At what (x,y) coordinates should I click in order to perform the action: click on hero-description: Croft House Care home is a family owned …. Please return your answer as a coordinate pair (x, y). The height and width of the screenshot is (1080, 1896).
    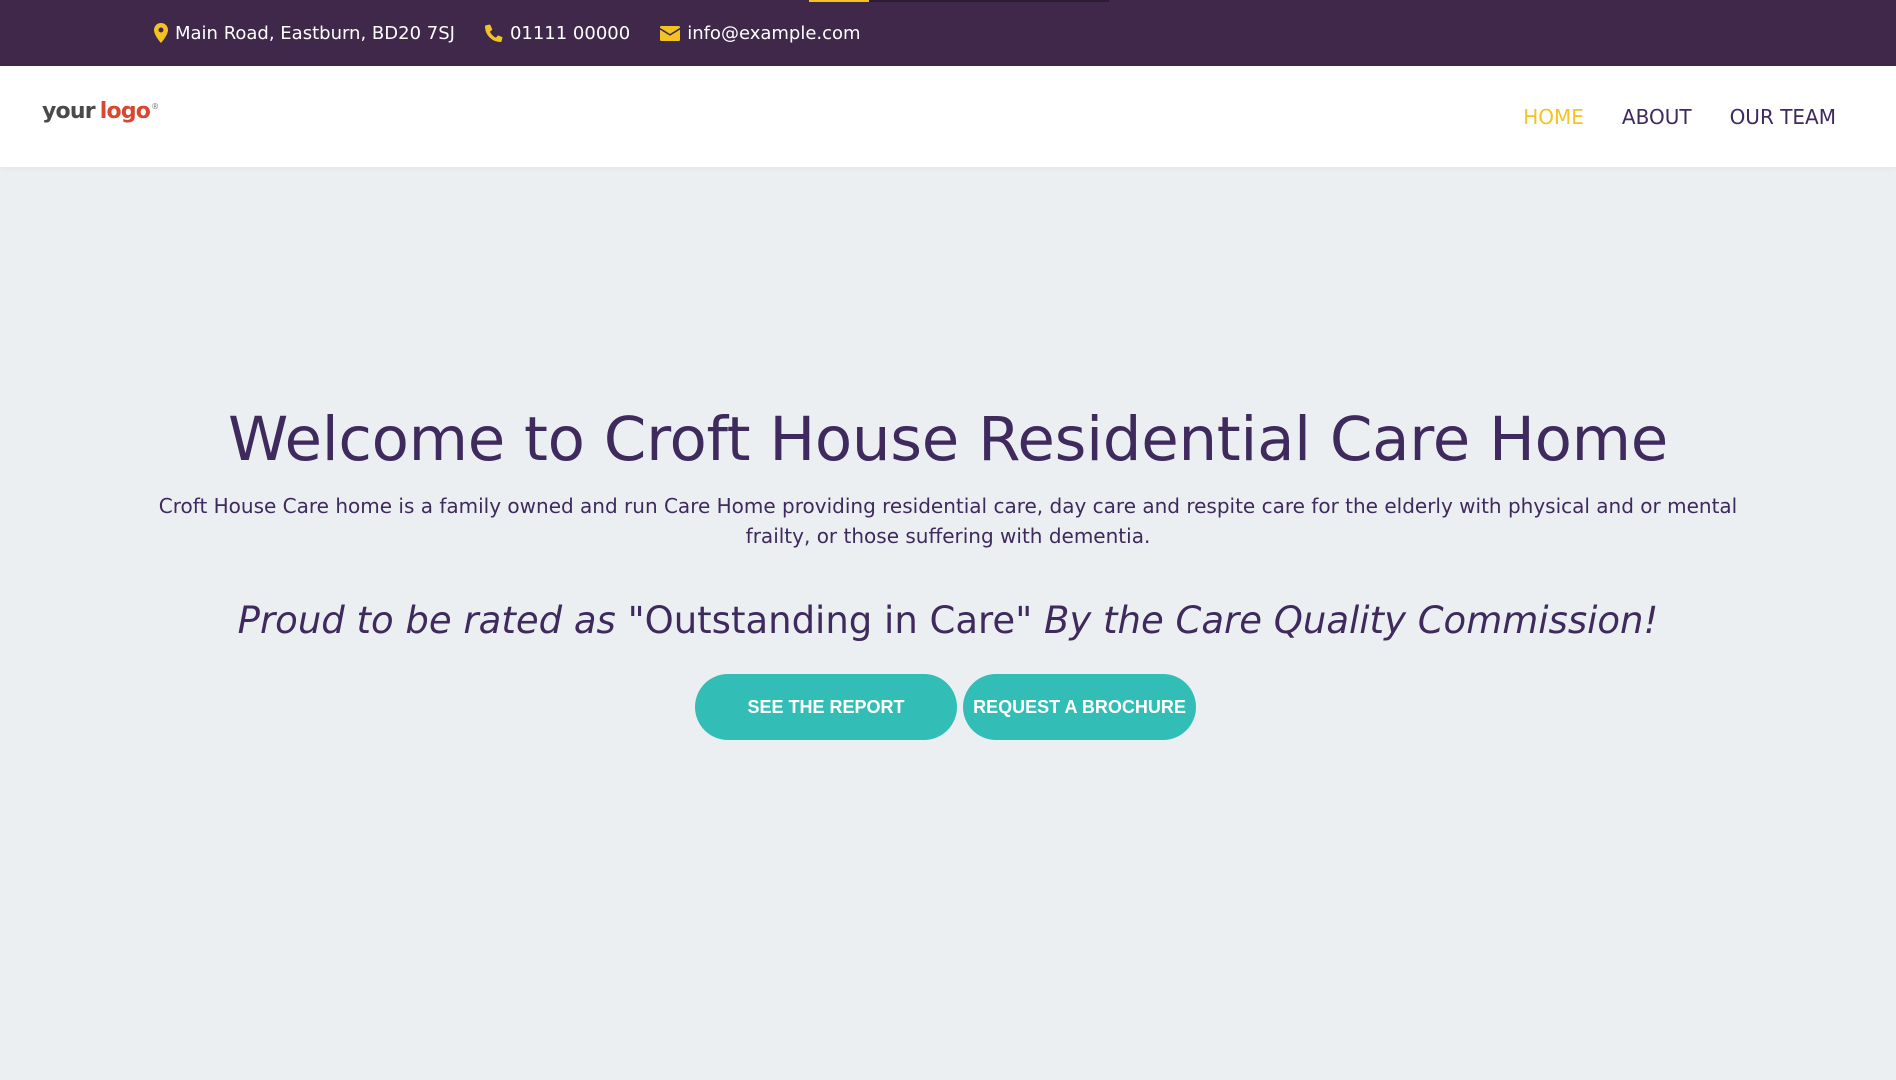
    Looking at the image, I should click on (948, 521).